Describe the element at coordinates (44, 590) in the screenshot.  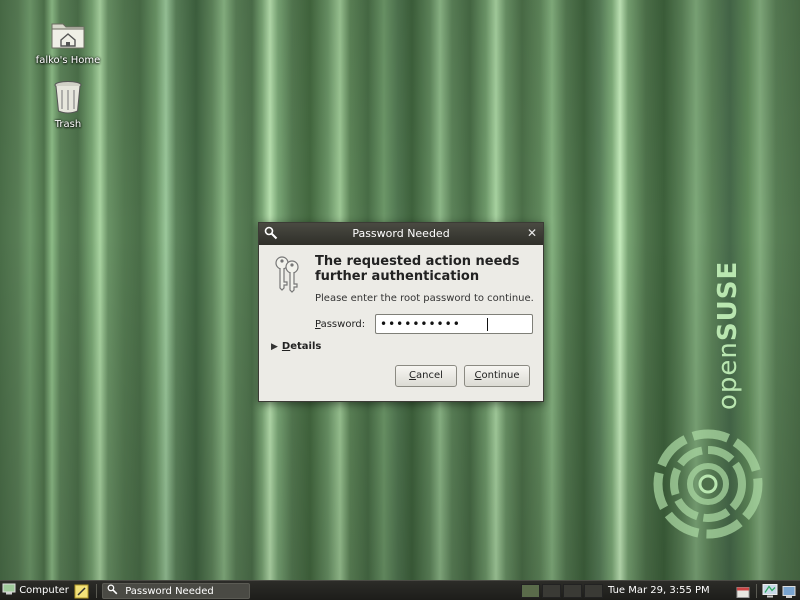
I see `computer-menu-label: Computer` at that location.